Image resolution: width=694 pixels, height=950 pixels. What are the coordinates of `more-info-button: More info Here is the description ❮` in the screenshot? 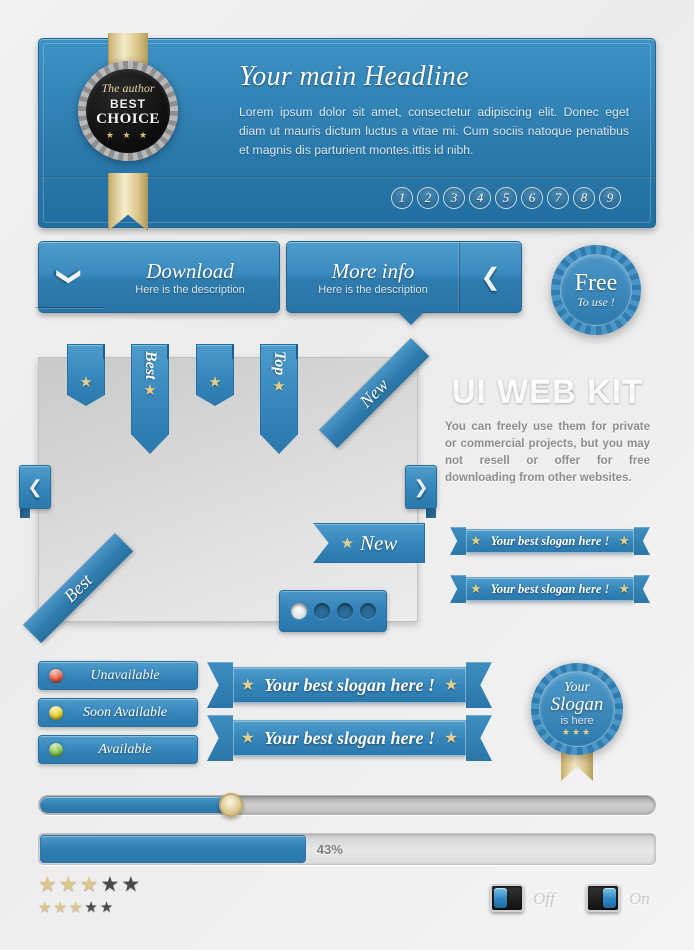 It's located at (404, 283).